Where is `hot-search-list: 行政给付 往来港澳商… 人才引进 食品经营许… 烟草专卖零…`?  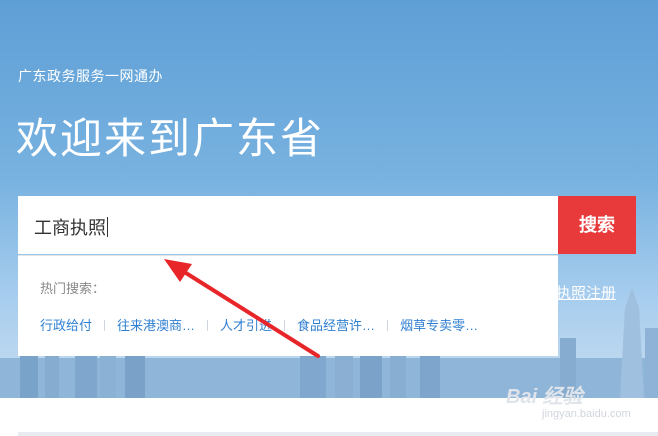
hot-search-list: 行政给付 往来港澳商… 人才引进 食品经营许… 烟草专卖零… is located at coordinates (259, 324).